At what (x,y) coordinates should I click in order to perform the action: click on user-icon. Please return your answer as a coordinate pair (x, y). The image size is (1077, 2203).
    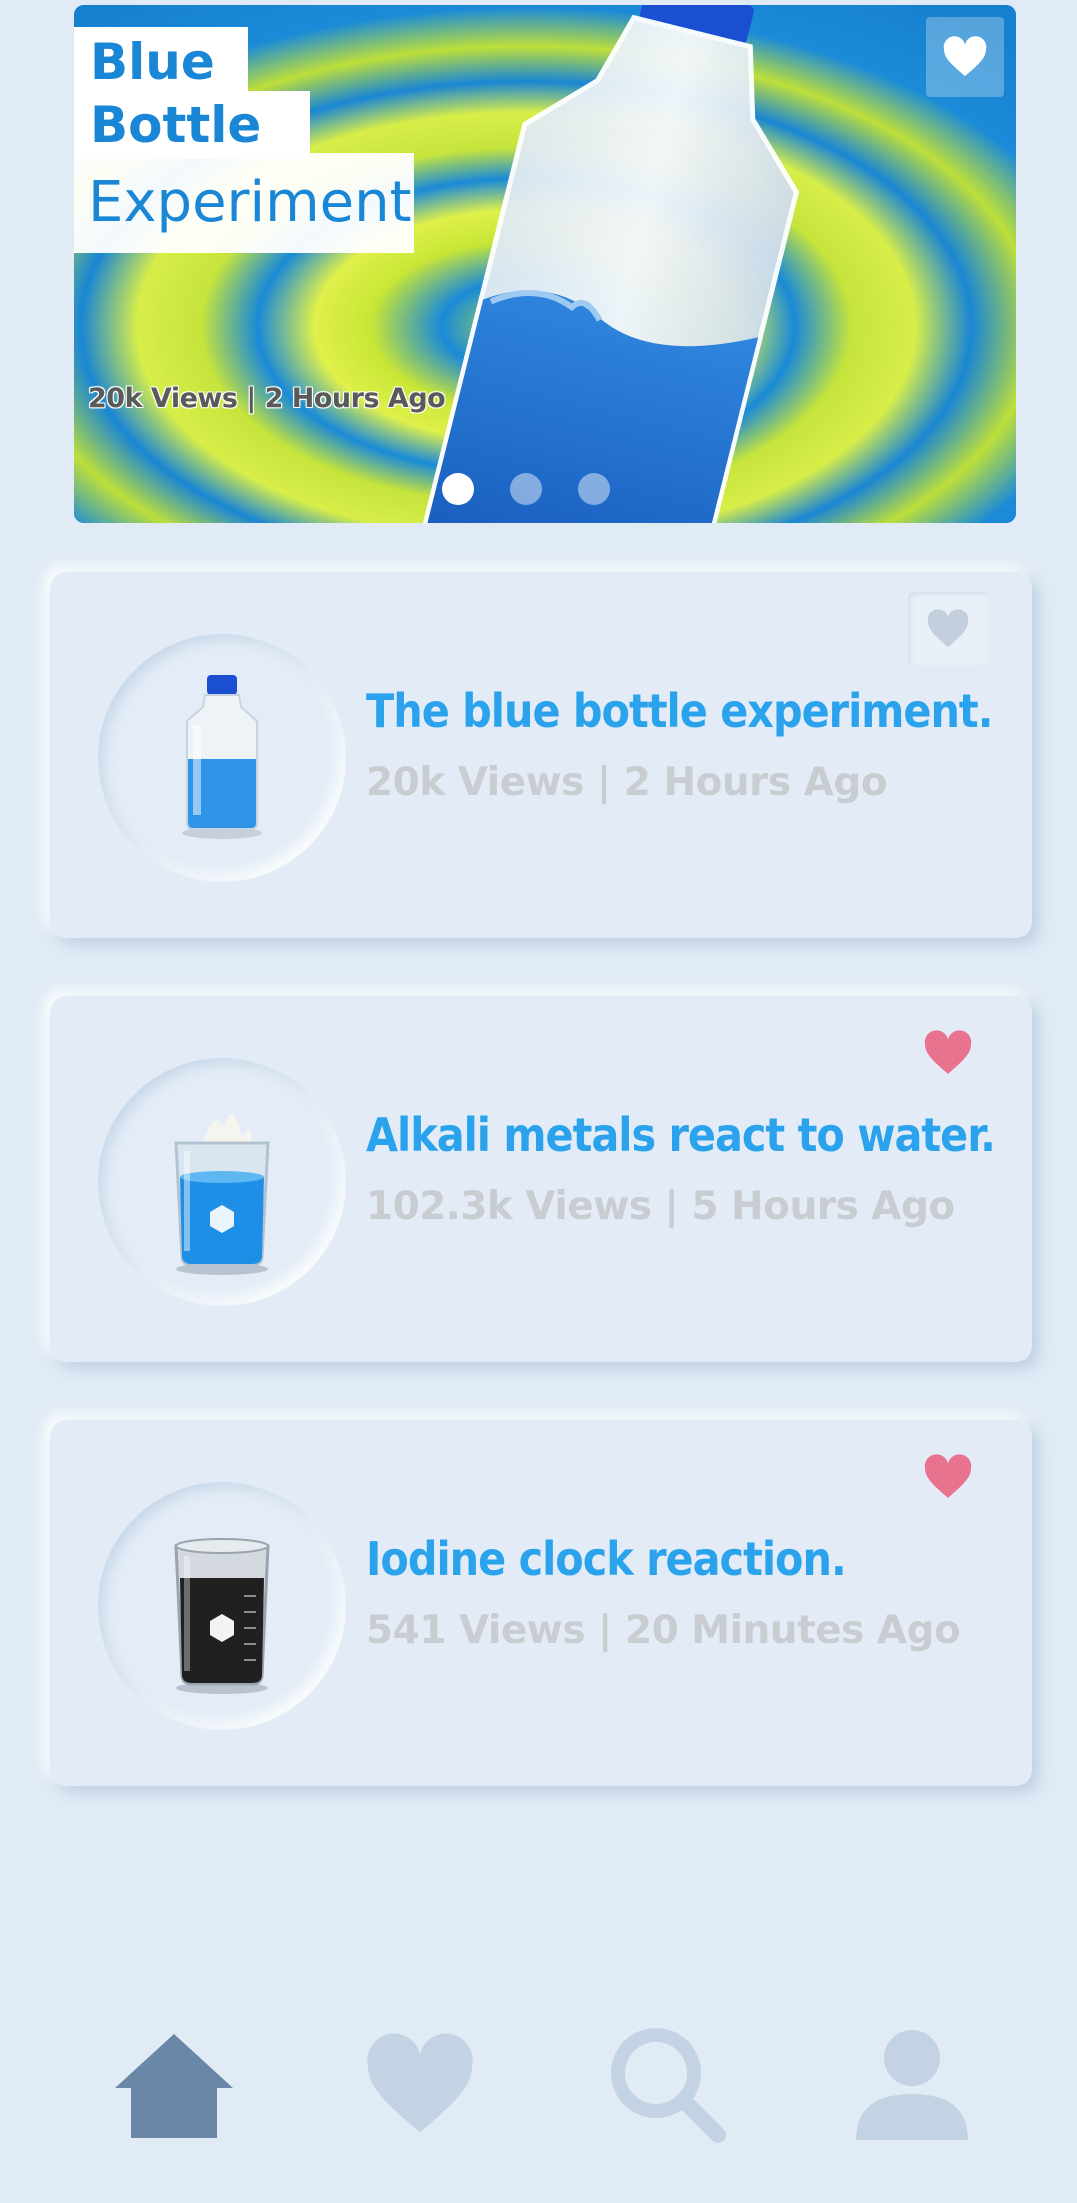
    Looking at the image, I should click on (912, 2085).